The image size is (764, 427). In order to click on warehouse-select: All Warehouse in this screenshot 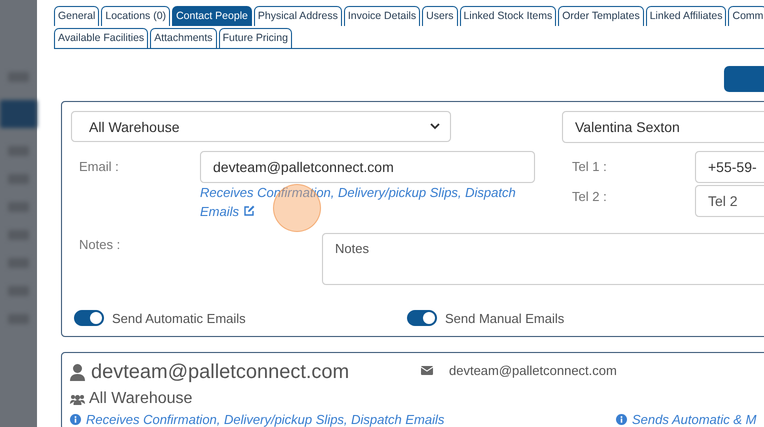, I will do `click(261, 126)`.